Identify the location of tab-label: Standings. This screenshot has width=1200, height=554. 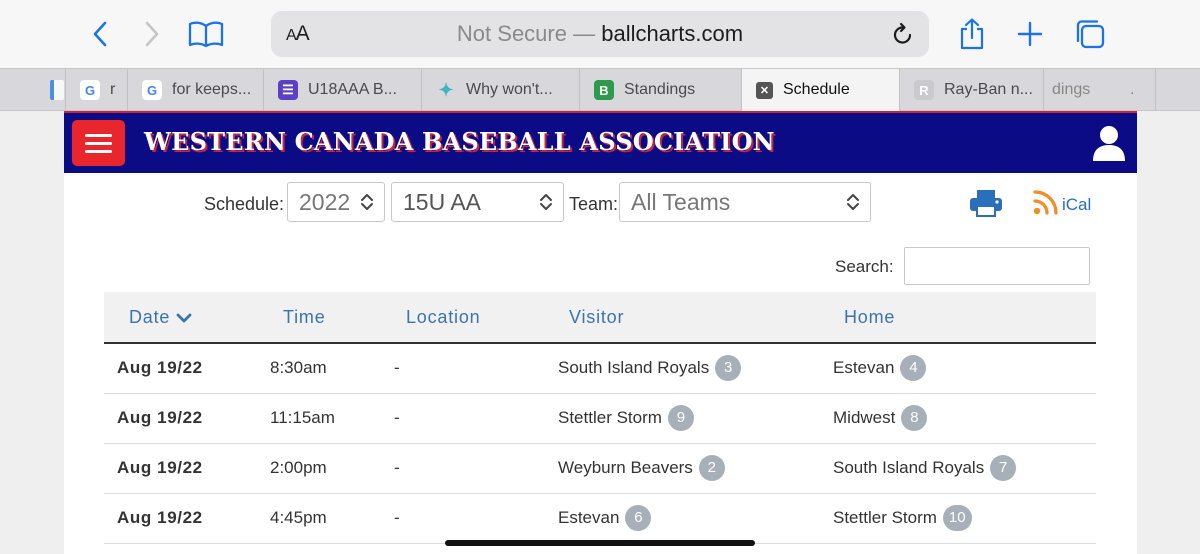
(660, 89).